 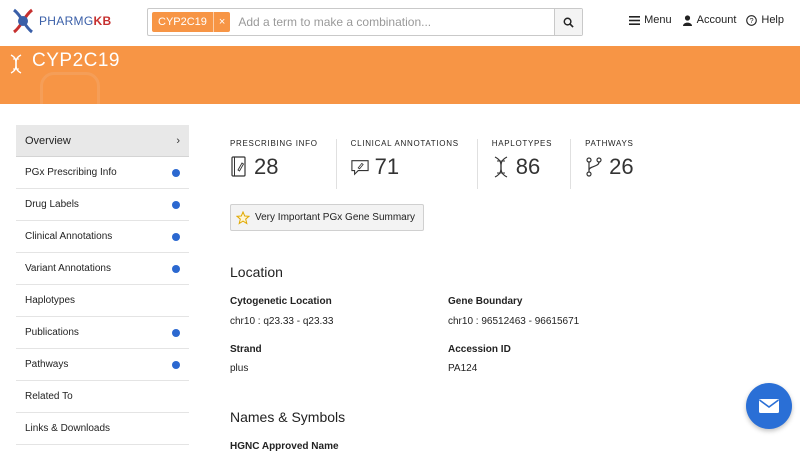 I want to click on stat-label: Prescribing Info, so click(x=274, y=143).